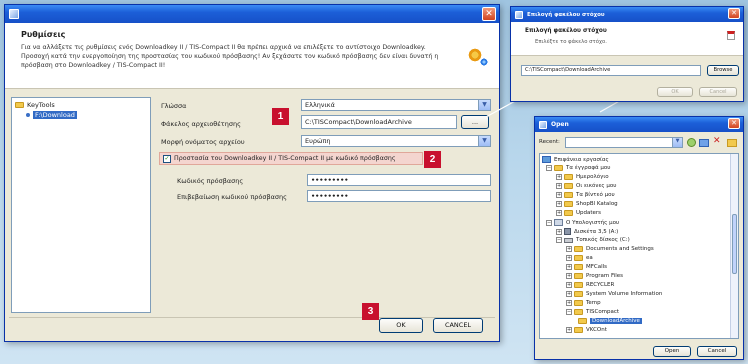 This screenshot has height=364, width=748. I want to click on folder-ok-button: OK, so click(675, 92).